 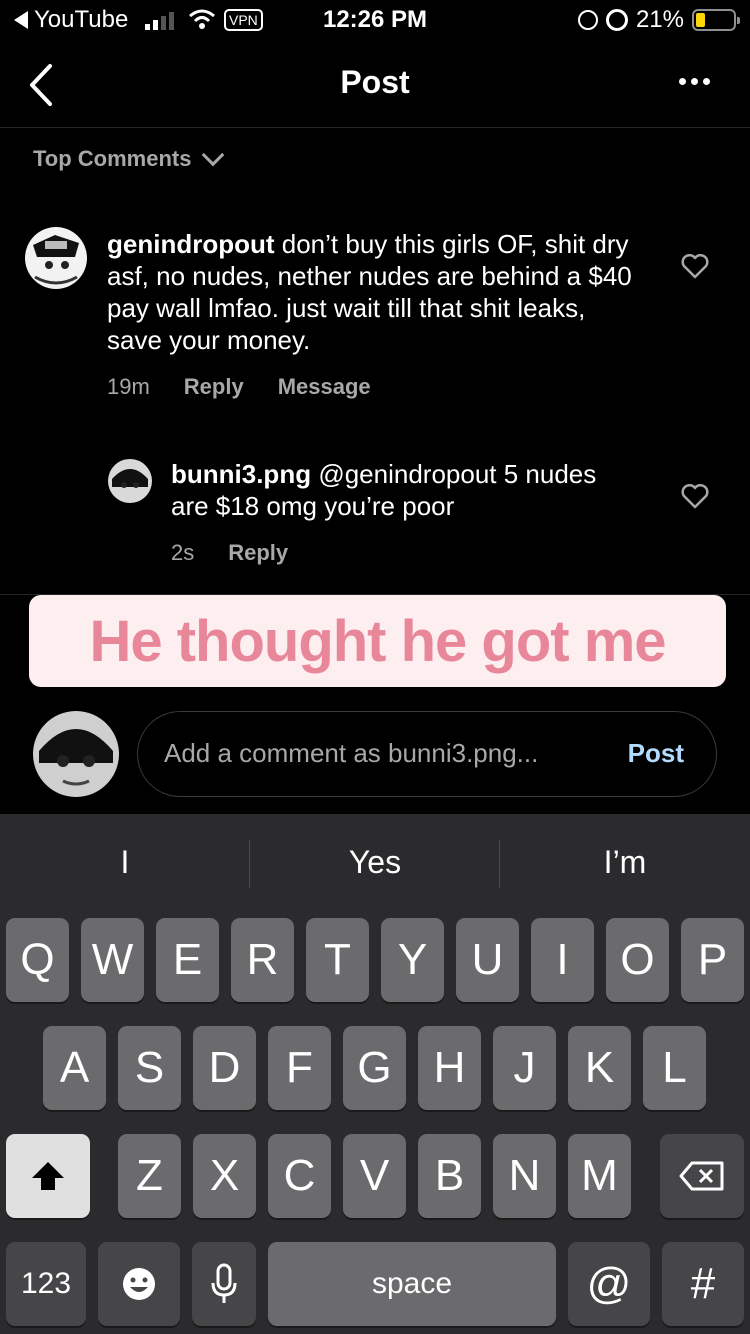 I want to click on comment-meta: 2s Reply, so click(x=229, y=553).